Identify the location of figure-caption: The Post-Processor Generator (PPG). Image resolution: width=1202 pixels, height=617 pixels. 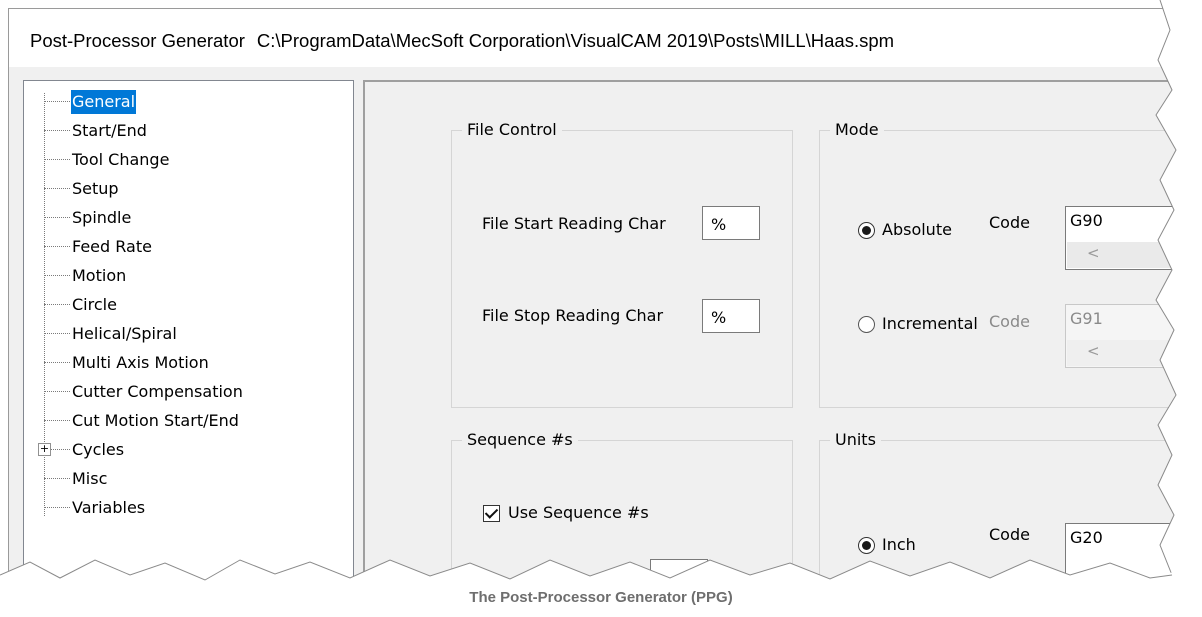
(601, 597).